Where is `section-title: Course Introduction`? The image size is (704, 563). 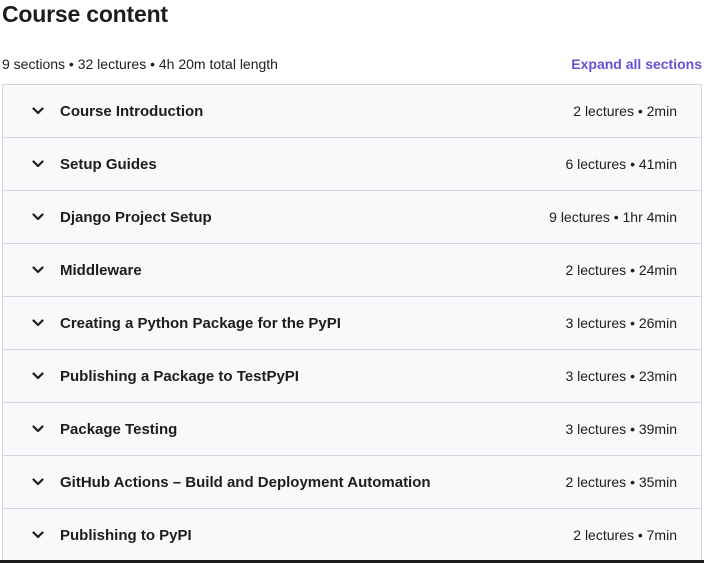 section-title: Course Introduction is located at coordinates (132, 111).